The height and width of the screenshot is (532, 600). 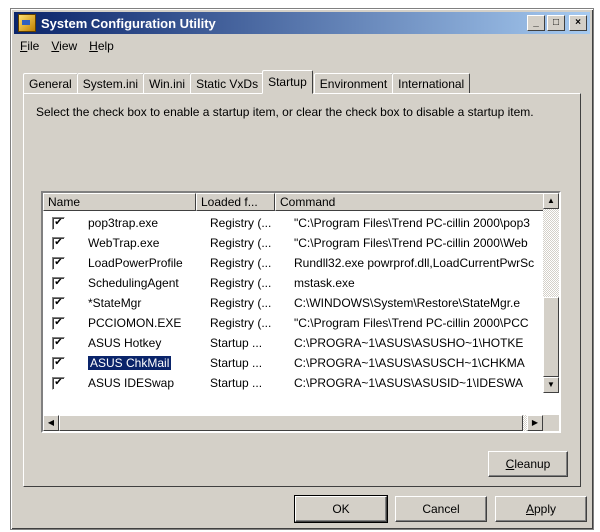 What do you see at coordinates (128, 23) in the screenshot?
I see `window-title: System Configuration Utility` at bounding box center [128, 23].